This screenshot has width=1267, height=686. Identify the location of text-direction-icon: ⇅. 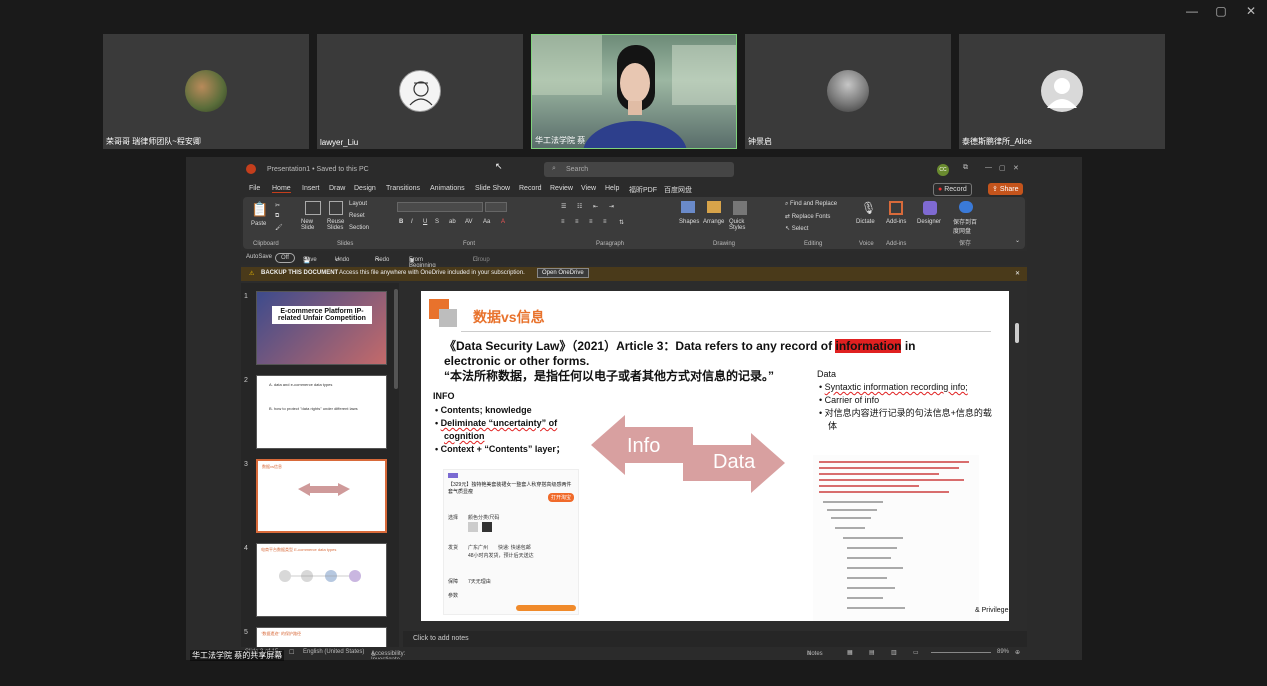
(621, 222).